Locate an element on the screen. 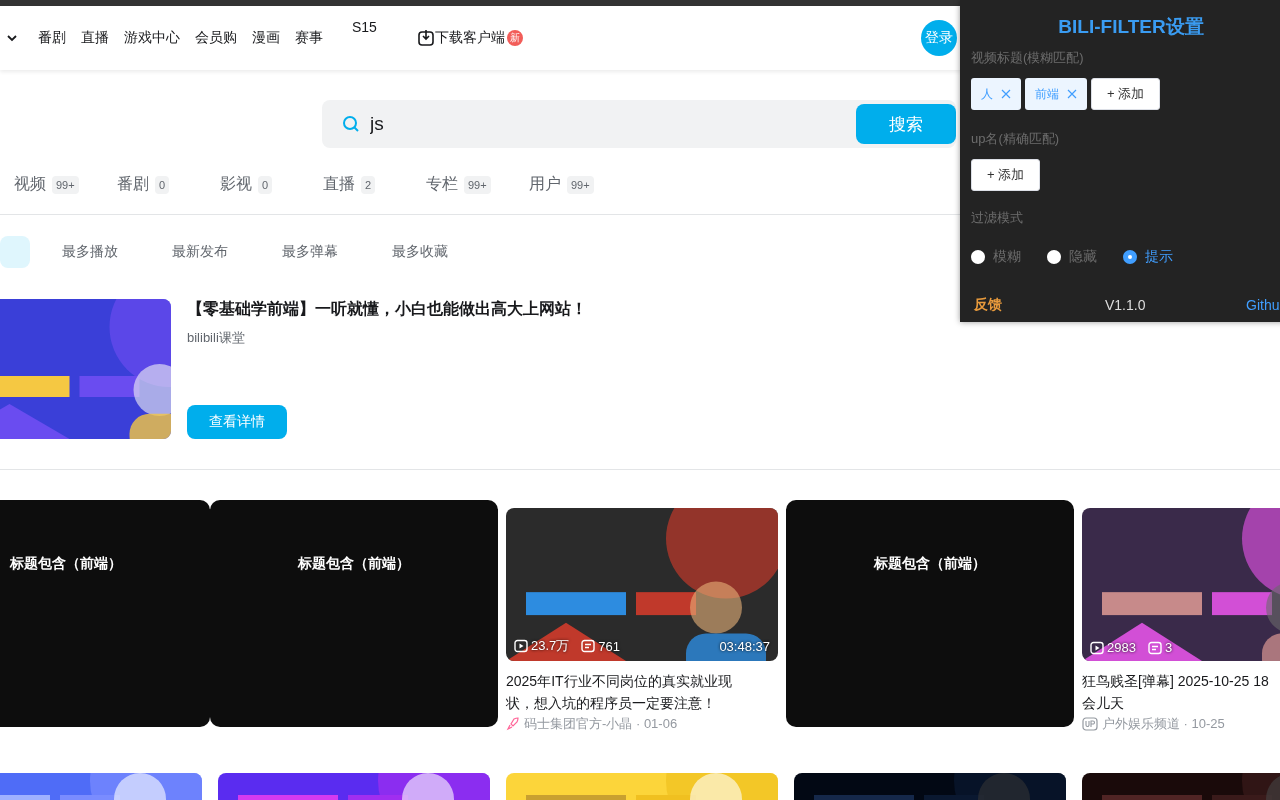  type-tab: 番剧 is located at coordinates (133, 184).